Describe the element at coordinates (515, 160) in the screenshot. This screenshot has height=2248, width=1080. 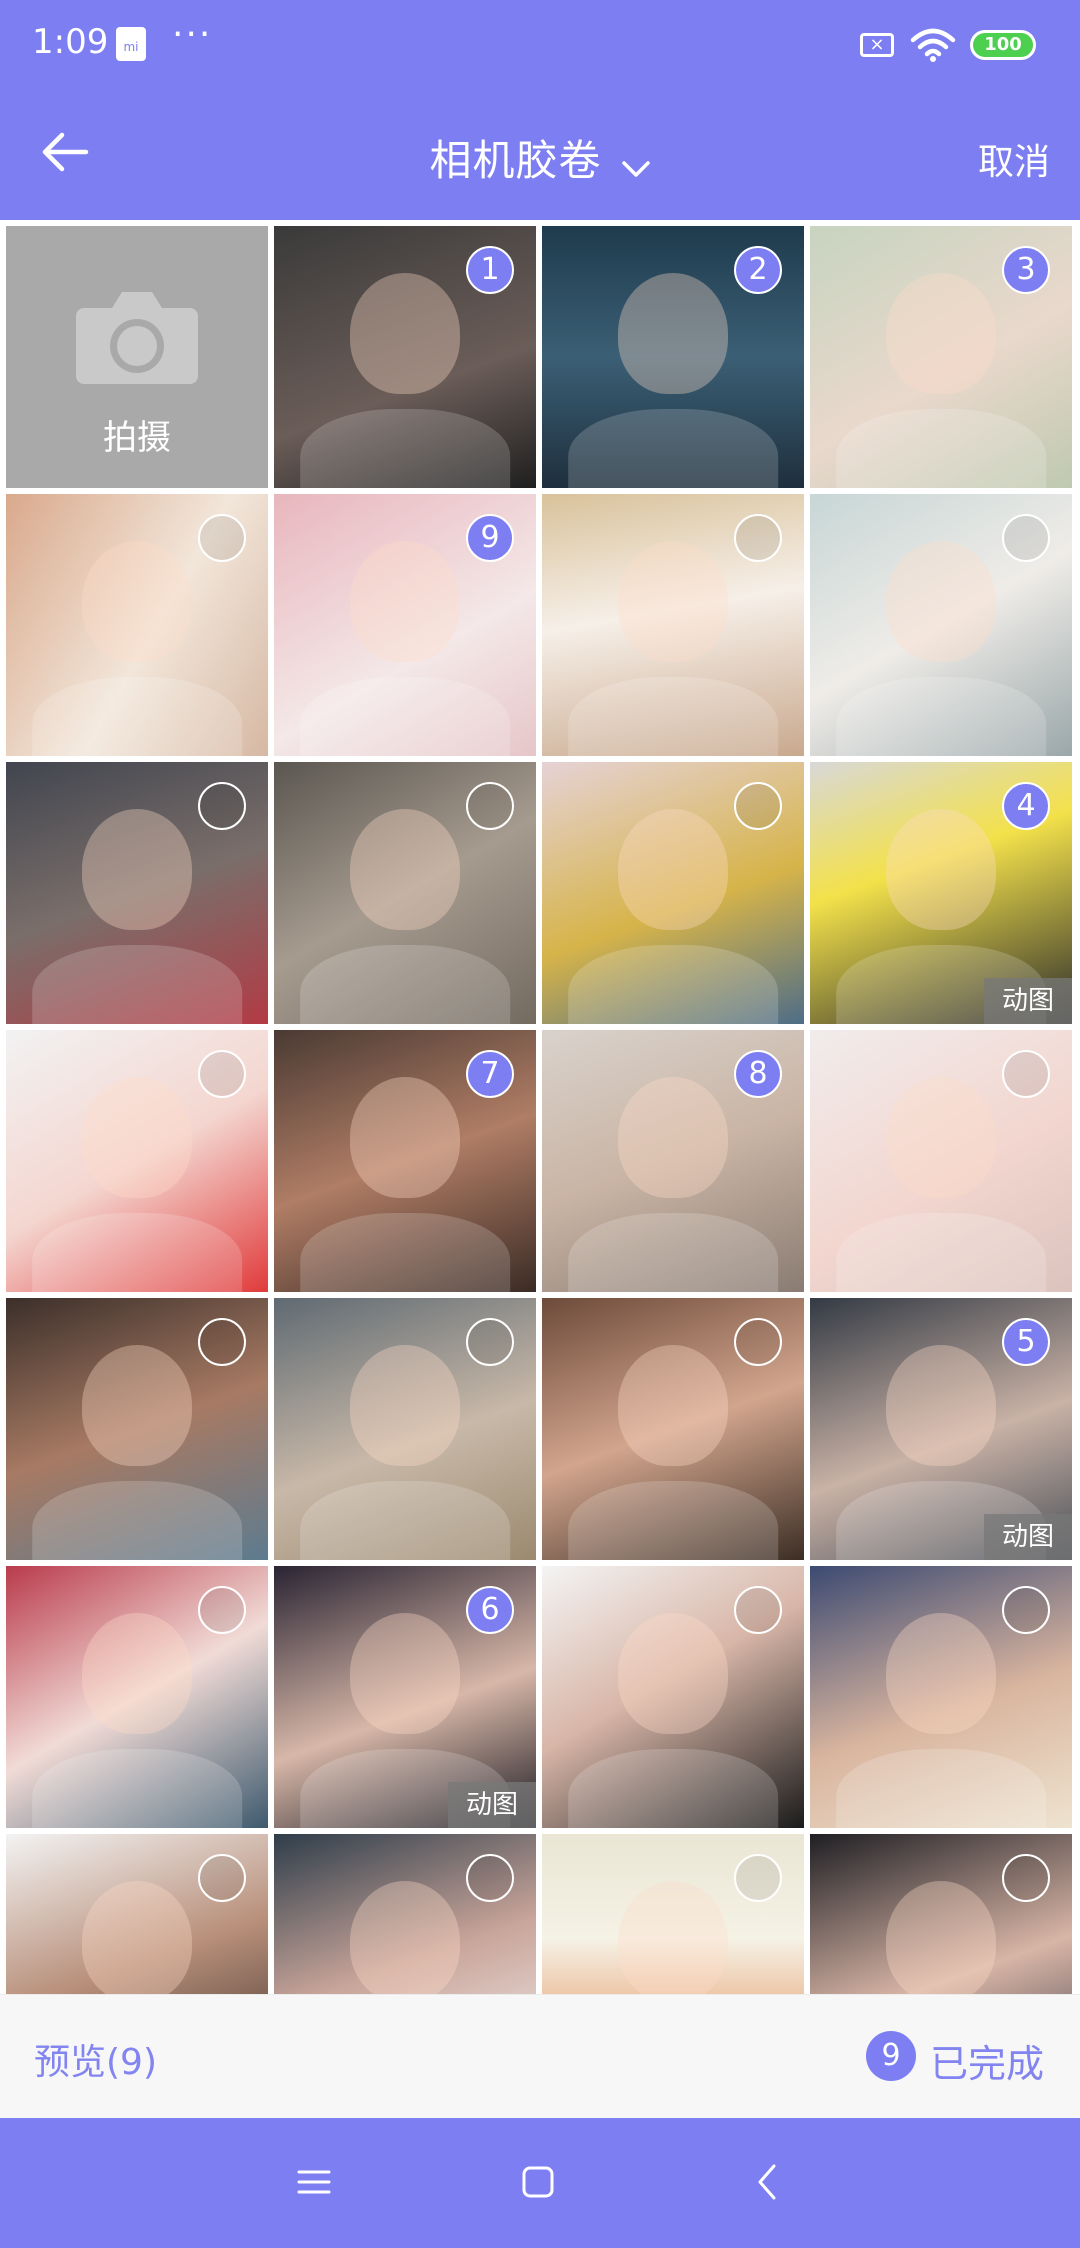
I see `page-title: 相机胶卷` at that location.